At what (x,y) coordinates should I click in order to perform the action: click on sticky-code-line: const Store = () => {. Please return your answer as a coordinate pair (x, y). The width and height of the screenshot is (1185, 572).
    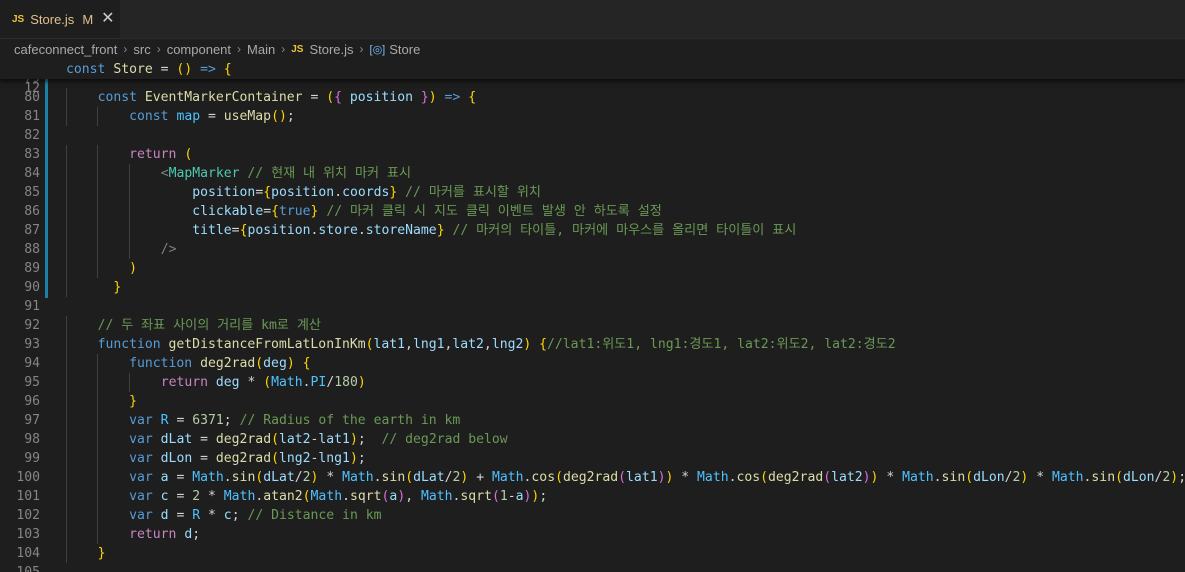
    Looking at the image, I should click on (149, 69).